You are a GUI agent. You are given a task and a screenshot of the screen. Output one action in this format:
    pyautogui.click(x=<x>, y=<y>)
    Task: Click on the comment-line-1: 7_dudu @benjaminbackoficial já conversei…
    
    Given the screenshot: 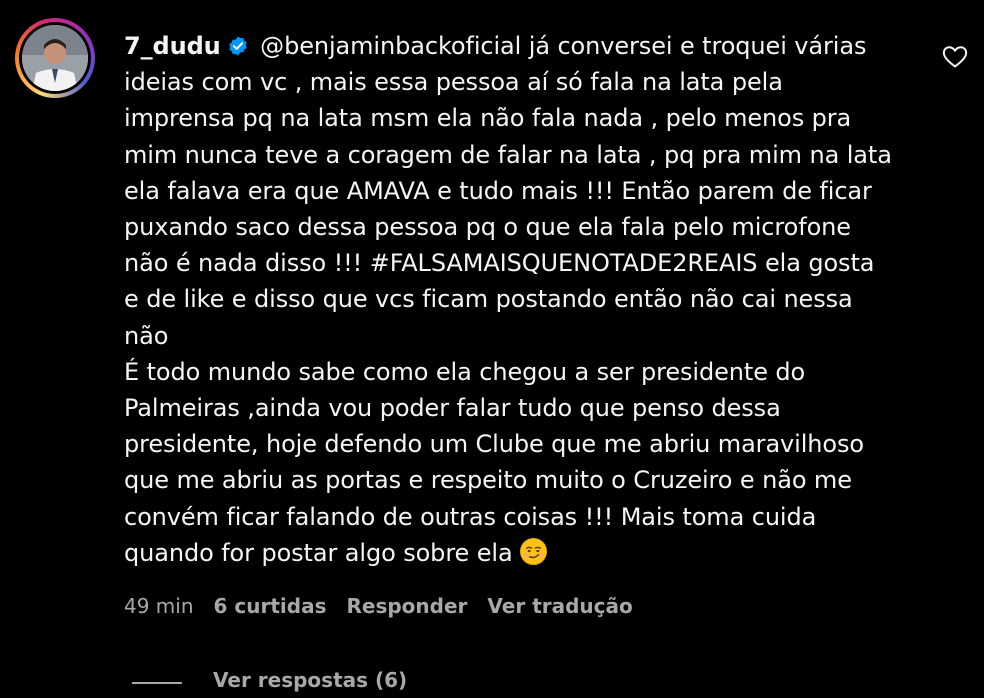 What is the action you would take?
    pyautogui.click(x=524, y=46)
    